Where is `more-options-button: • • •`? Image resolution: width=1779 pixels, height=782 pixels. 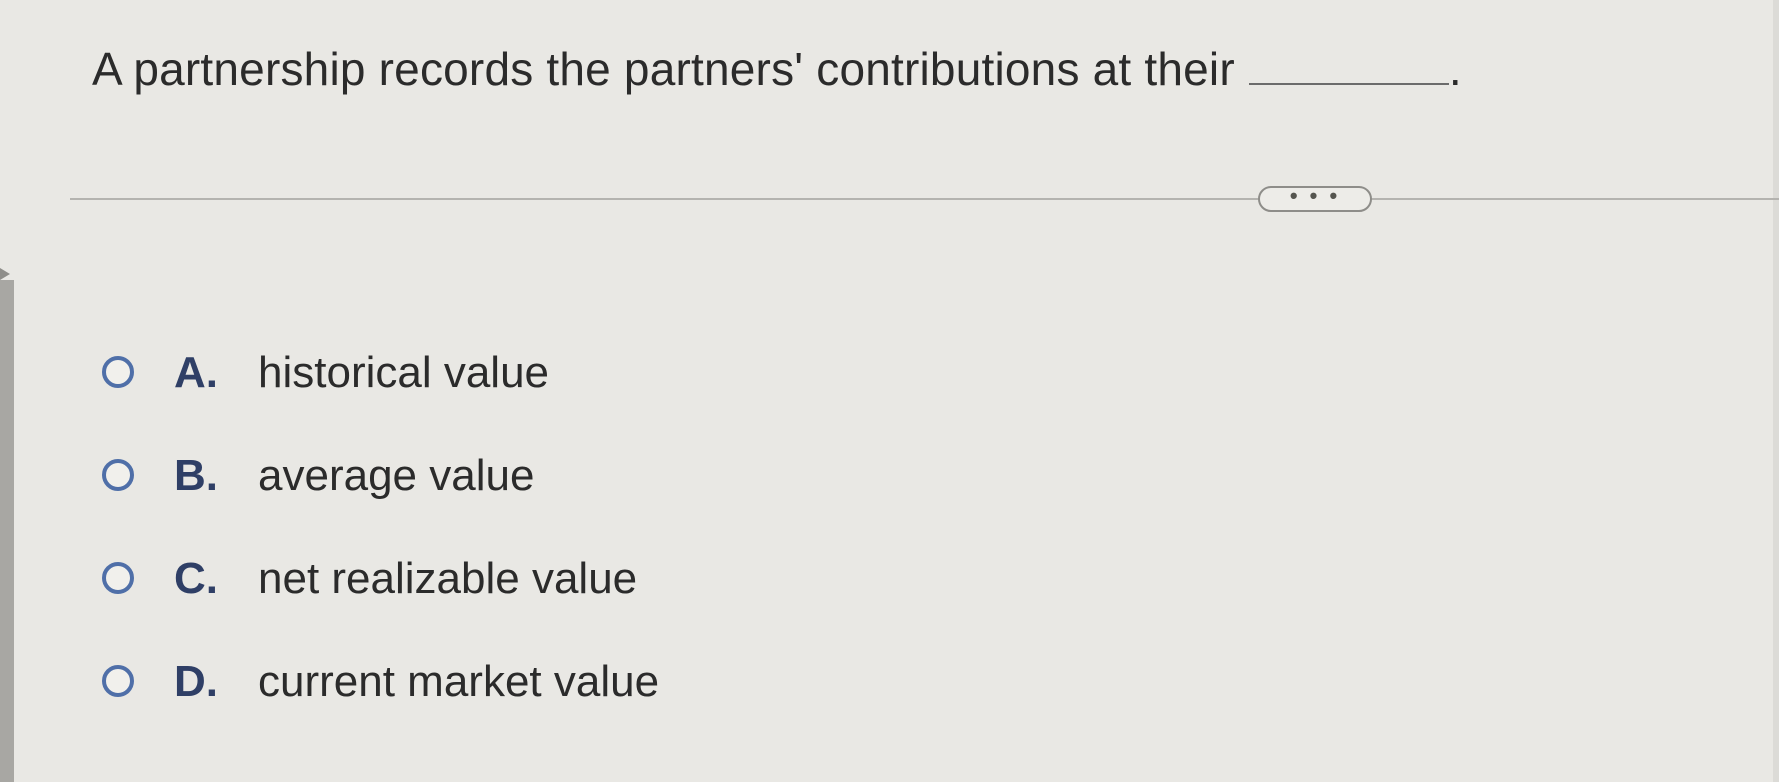 more-options-button: • • • is located at coordinates (1315, 198).